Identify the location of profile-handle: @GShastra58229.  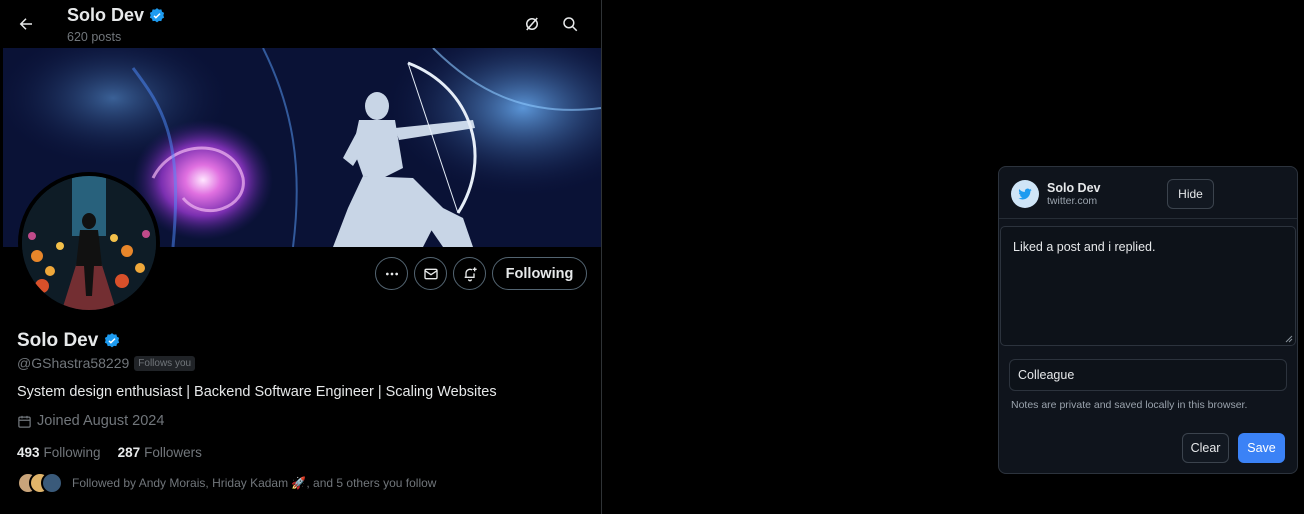
(73, 363).